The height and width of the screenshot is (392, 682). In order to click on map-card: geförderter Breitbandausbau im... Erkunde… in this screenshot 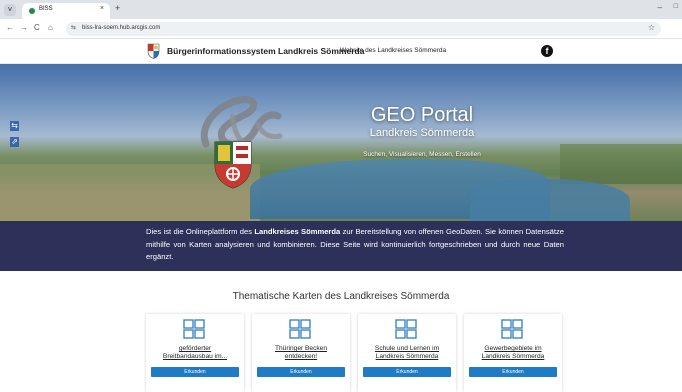, I will do `click(195, 353)`.